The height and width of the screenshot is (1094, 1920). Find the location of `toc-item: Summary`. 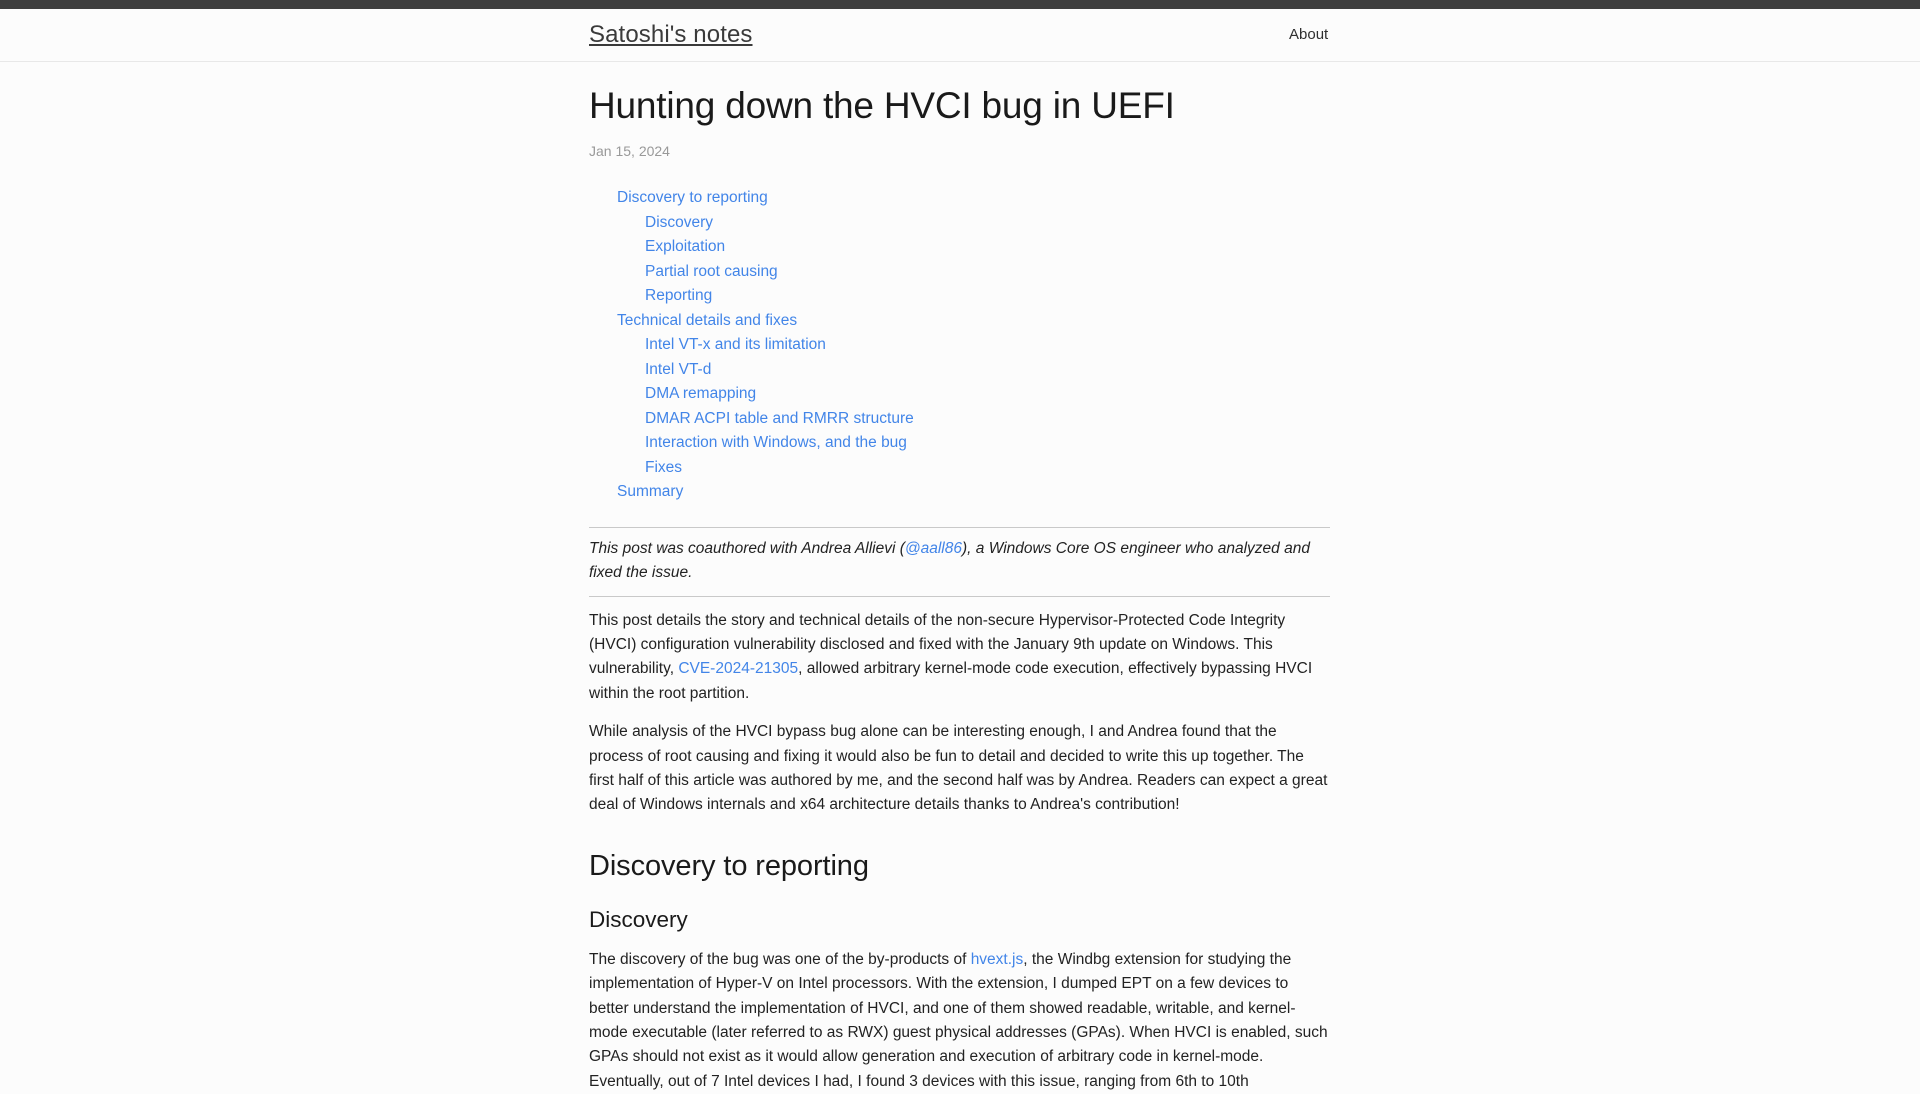

toc-item: Summary is located at coordinates (973, 492).